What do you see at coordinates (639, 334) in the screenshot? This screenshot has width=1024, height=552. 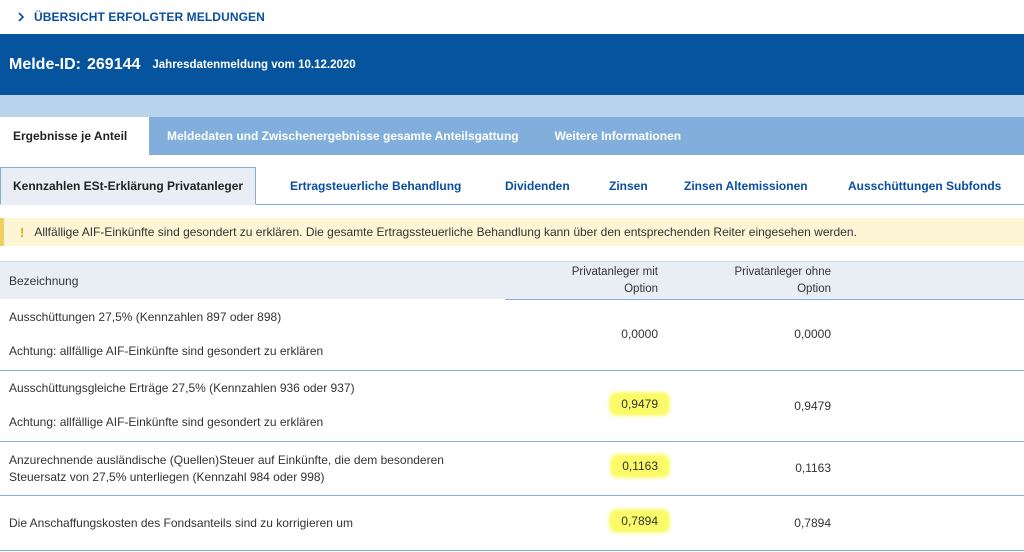 I see `value-with-option: 0,0000` at bounding box center [639, 334].